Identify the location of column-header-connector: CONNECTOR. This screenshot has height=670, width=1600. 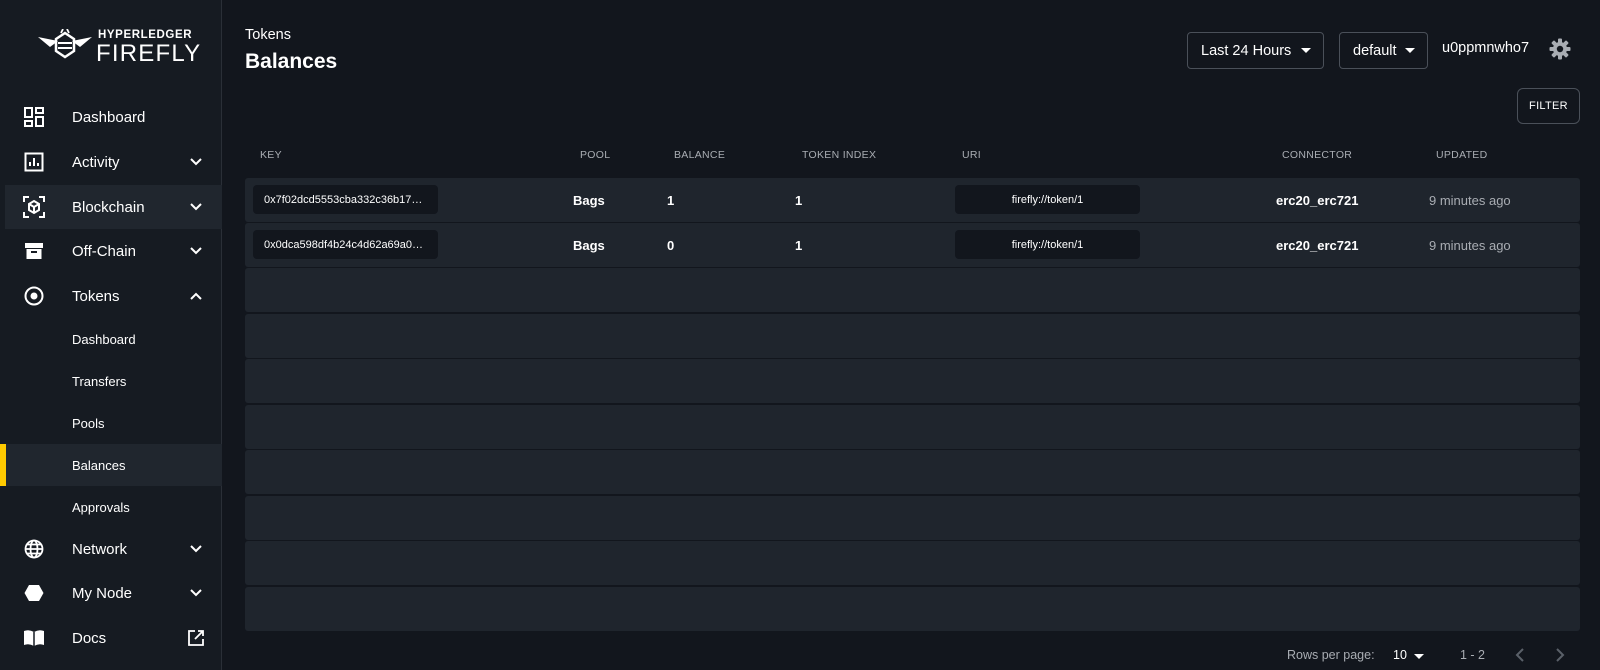
(1317, 155).